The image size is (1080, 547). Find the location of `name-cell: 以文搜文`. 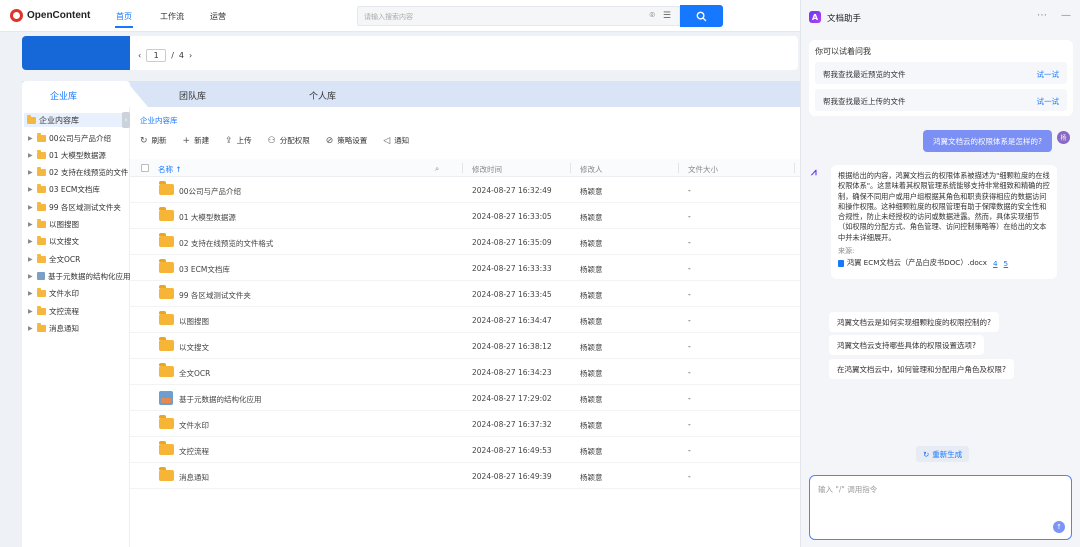

name-cell: 以文搜文 is located at coordinates (194, 347).